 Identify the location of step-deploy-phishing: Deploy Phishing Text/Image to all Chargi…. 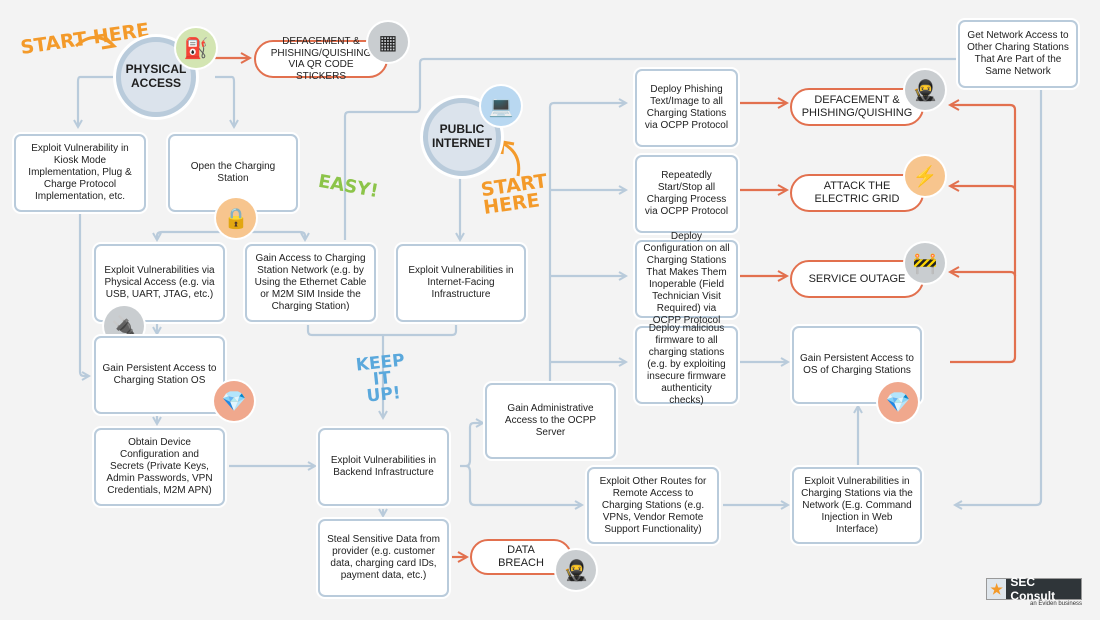
(686, 108).